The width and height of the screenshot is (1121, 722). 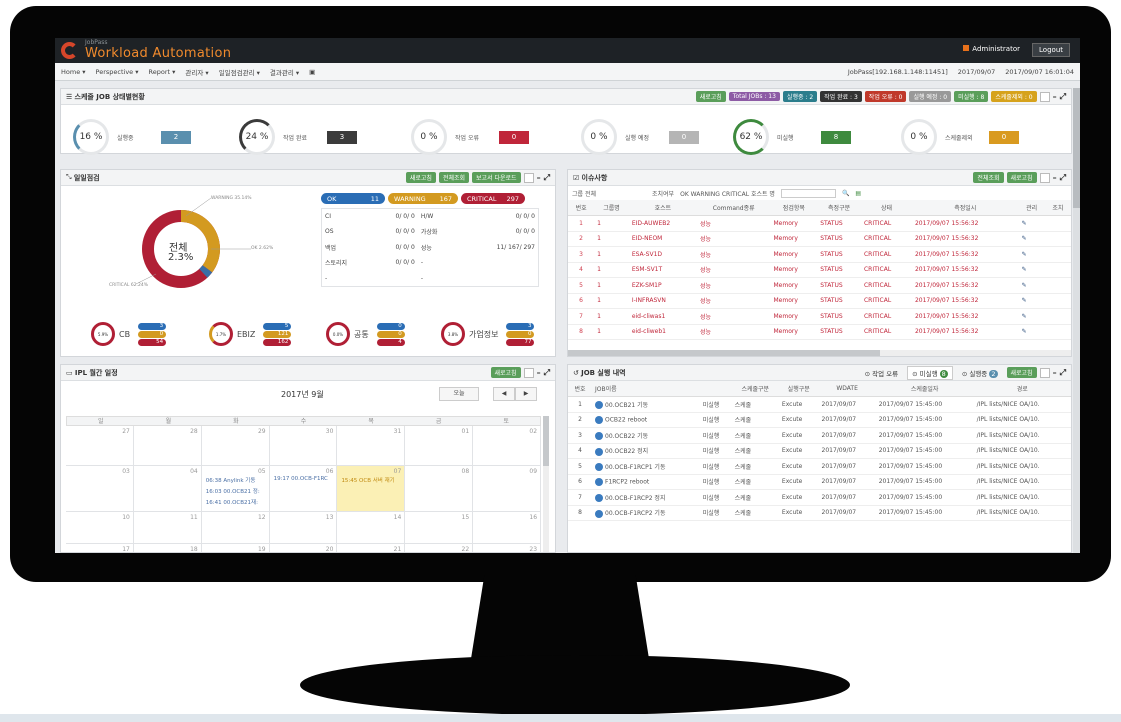 What do you see at coordinates (367, 480) in the screenshot?
I see `calendar-event: 15:45 OCB 서버 재기` at bounding box center [367, 480].